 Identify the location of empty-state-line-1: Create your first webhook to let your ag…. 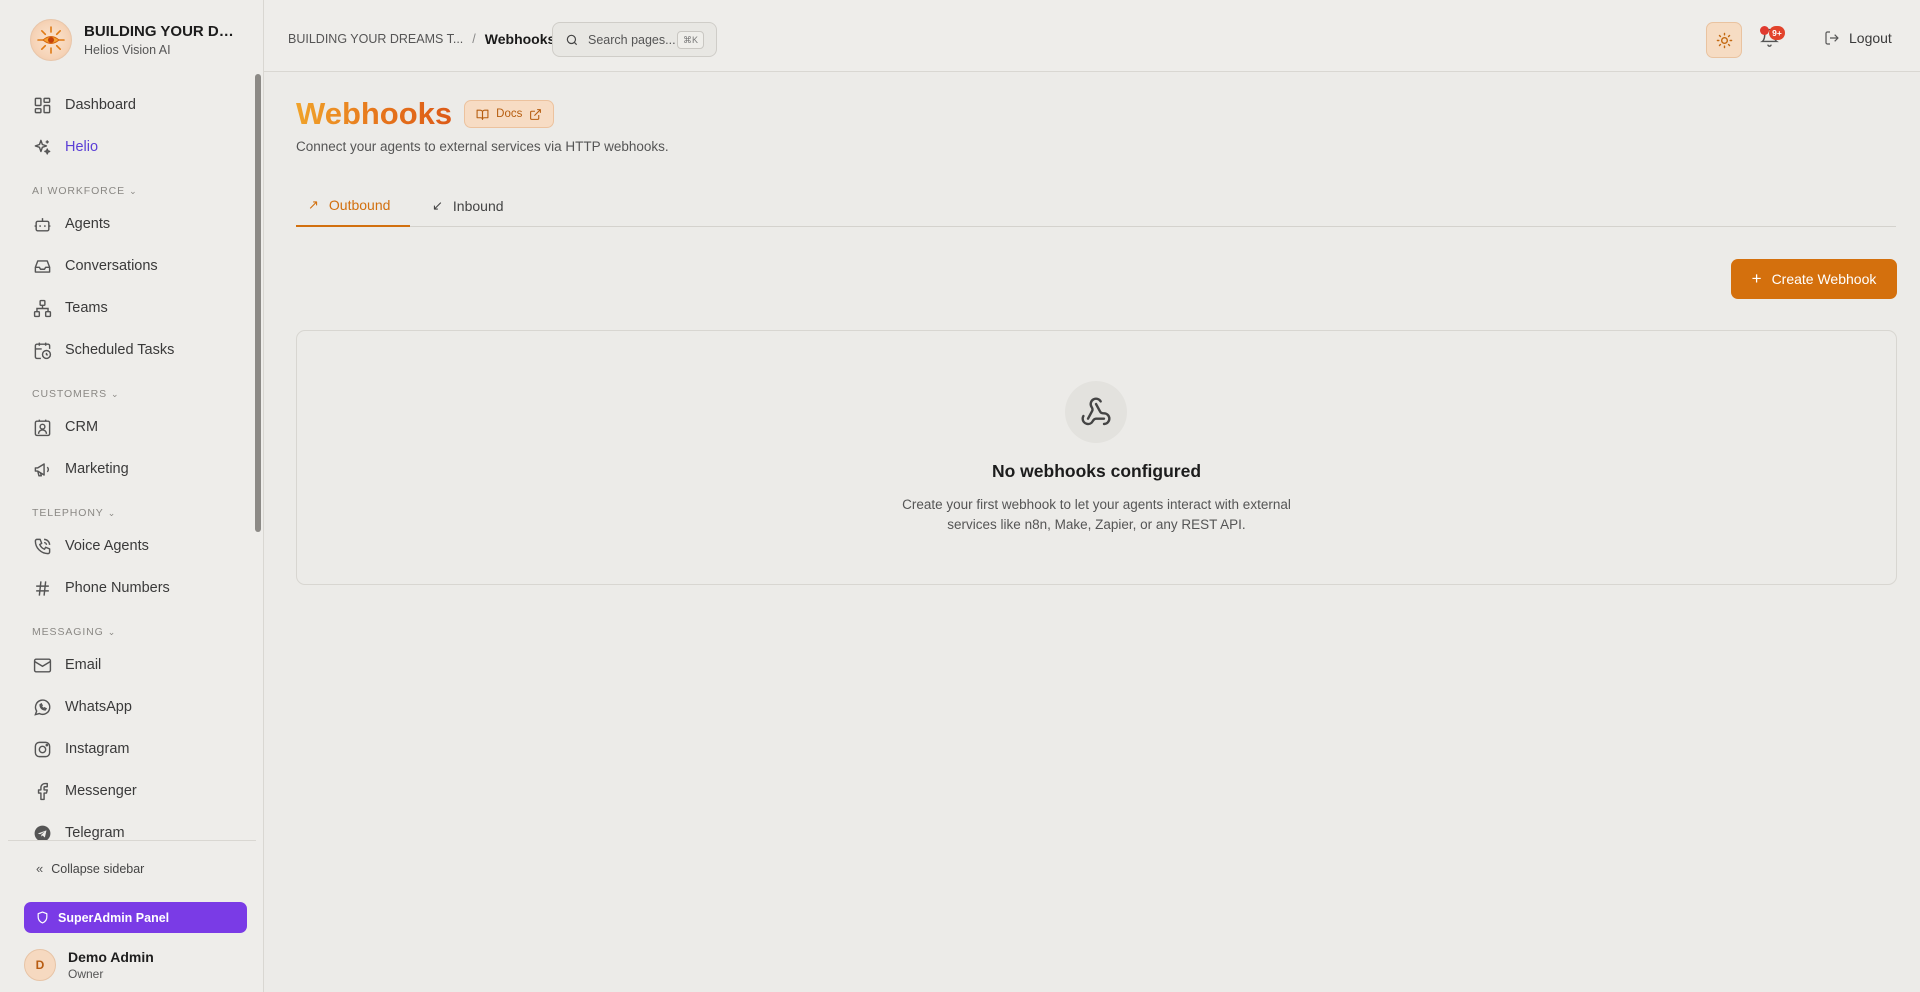
(1096, 504).